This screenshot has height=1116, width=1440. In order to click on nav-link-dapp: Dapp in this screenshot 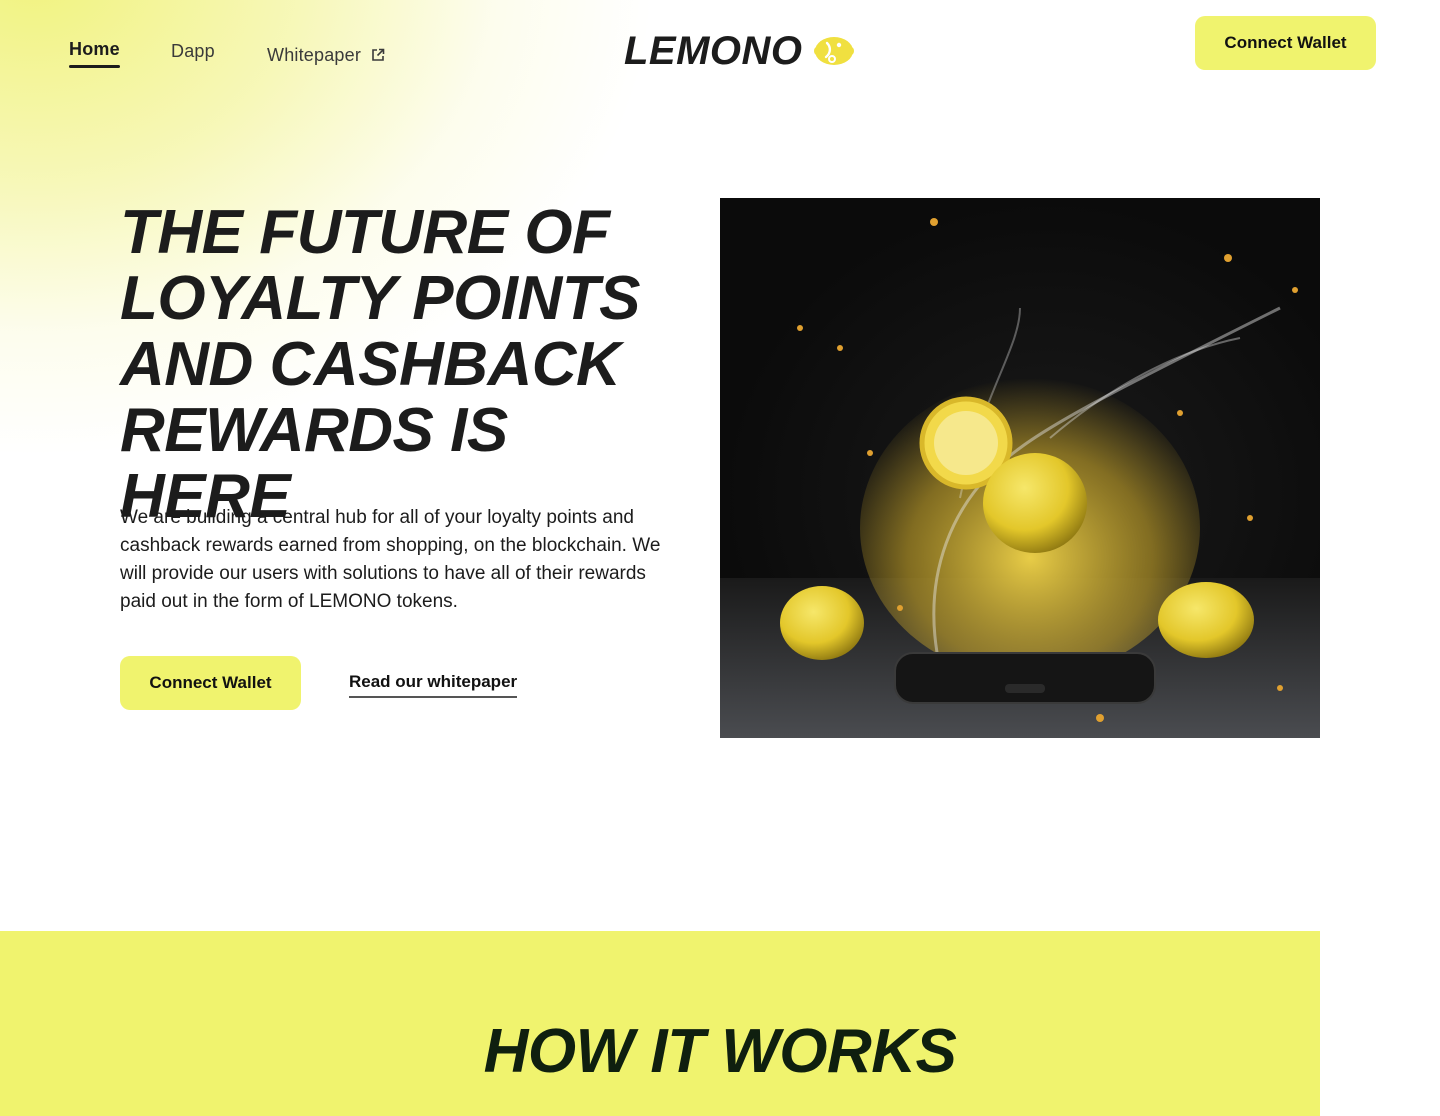, I will do `click(193, 55)`.